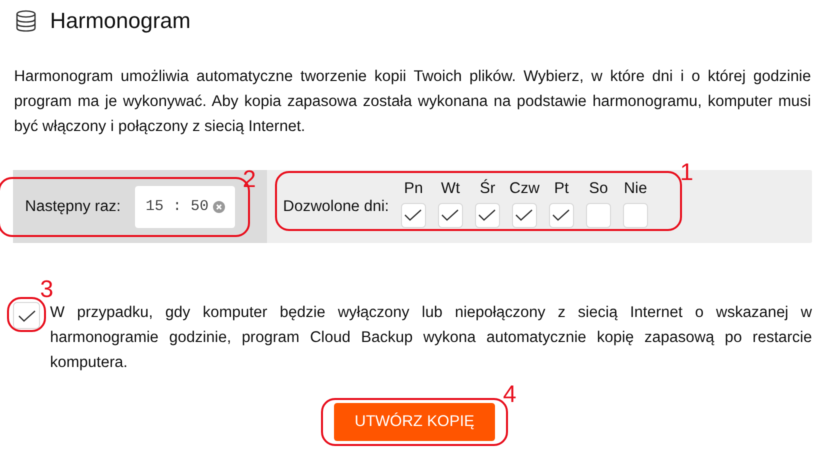 Image resolution: width=825 pixels, height=469 pixels. What do you see at coordinates (184, 207) in the screenshot?
I see `time-field: 15 : 50` at bounding box center [184, 207].